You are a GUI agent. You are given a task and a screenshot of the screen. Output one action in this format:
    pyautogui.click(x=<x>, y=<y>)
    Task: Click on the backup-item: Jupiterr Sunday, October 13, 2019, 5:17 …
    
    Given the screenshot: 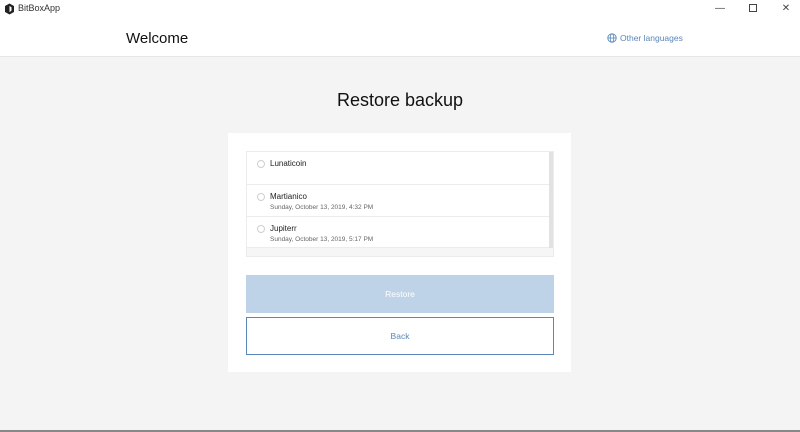 What is the action you would take?
    pyautogui.click(x=398, y=232)
    